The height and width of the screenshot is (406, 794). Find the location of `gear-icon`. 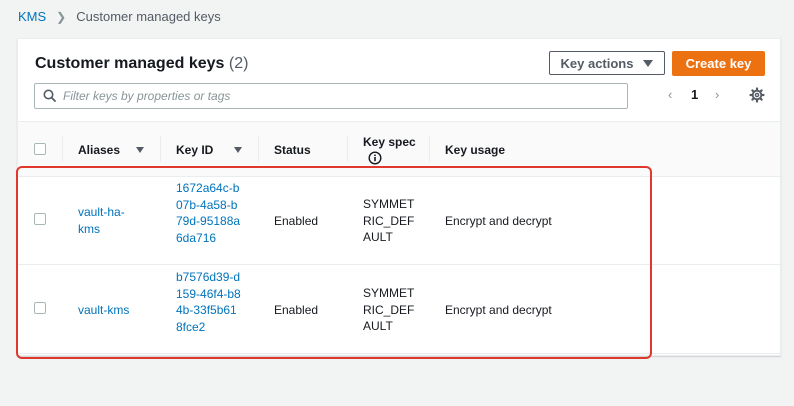

gear-icon is located at coordinates (757, 95).